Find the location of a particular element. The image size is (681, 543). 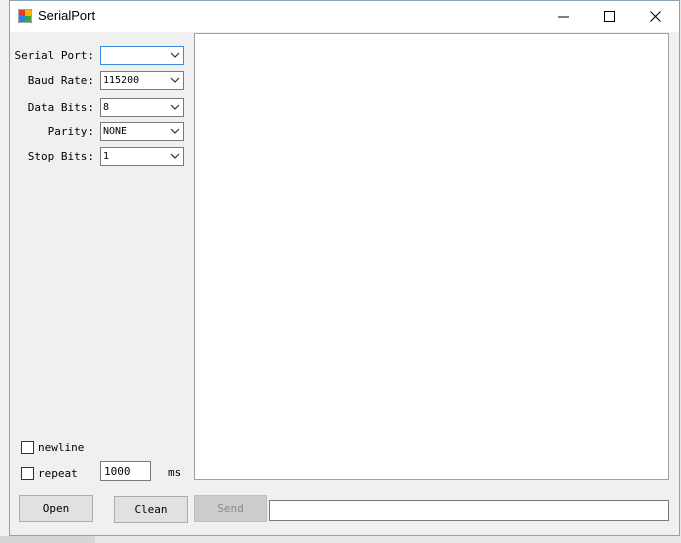

baud-rate-label: Baud Rate: is located at coordinates (60, 80).